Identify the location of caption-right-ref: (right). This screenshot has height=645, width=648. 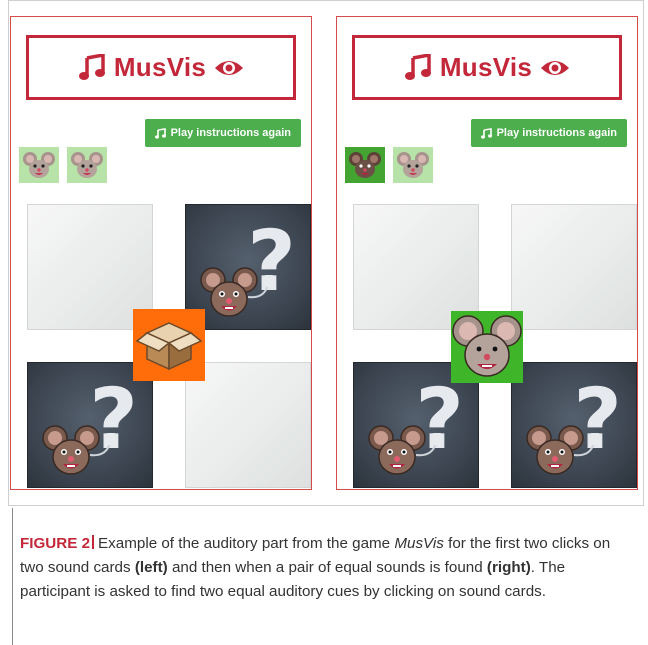
(508, 567).